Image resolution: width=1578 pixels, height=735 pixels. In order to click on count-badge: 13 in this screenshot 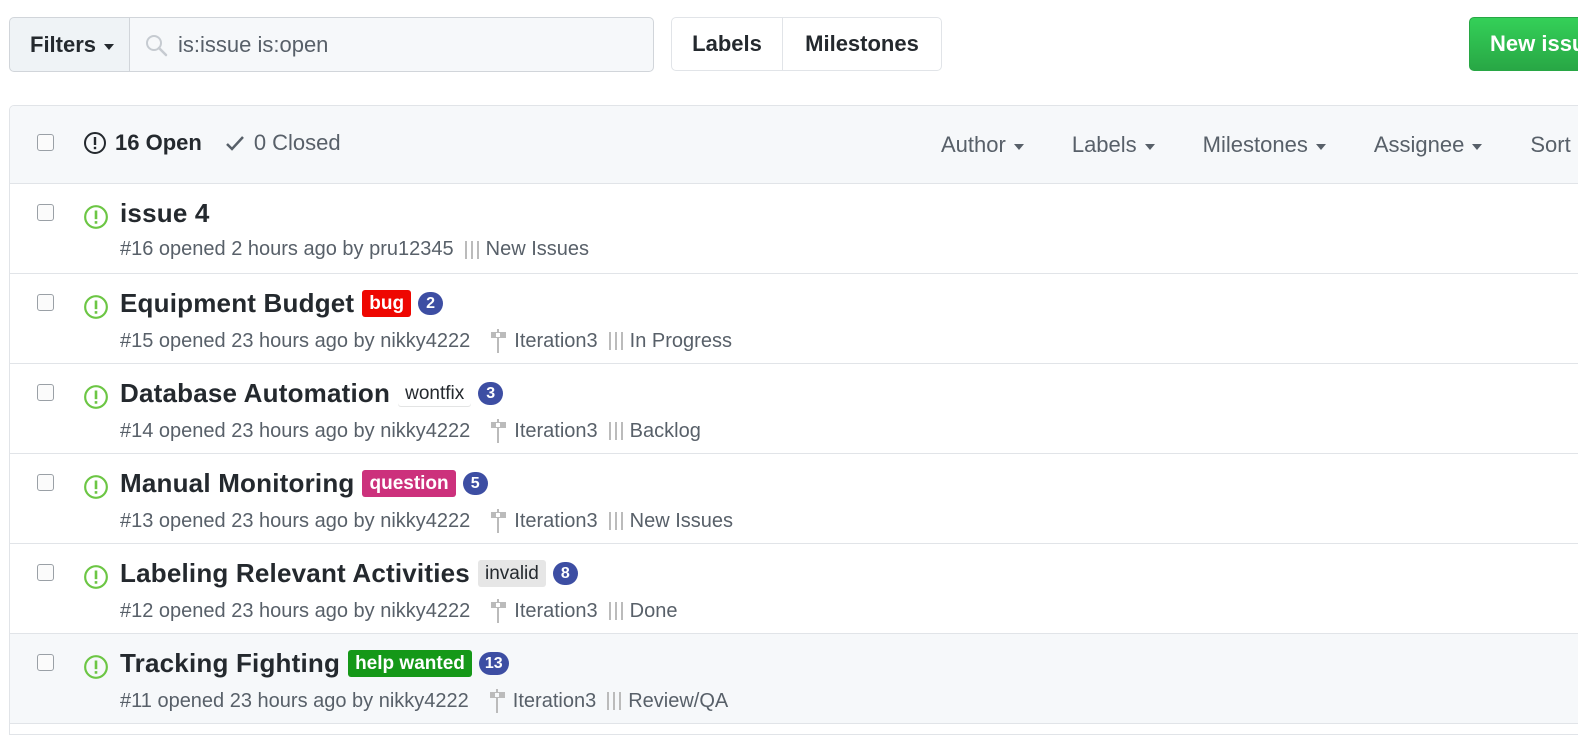, I will do `click(493, 663)`.